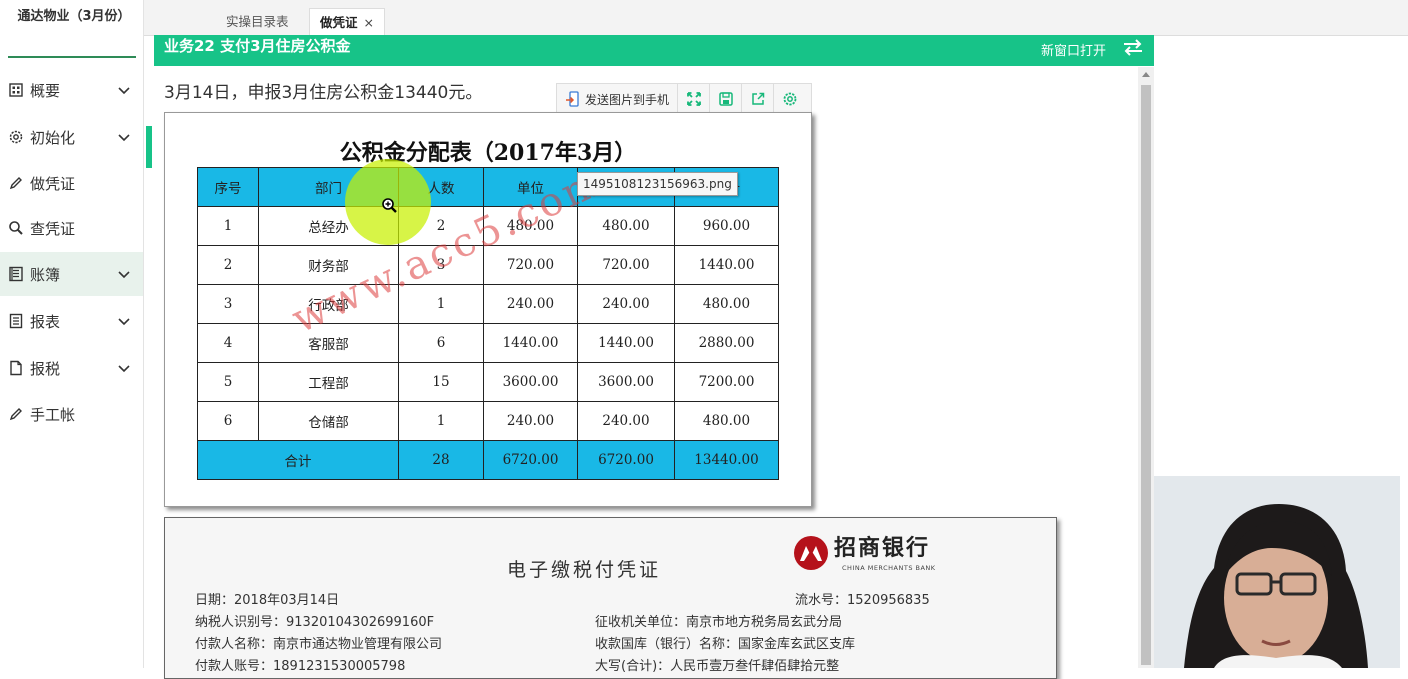 The image size is (1408, 679). Describe the element at coordinates (71, 368) in the screenshot. I see `sidebar-item-tax: 报税` at that location.